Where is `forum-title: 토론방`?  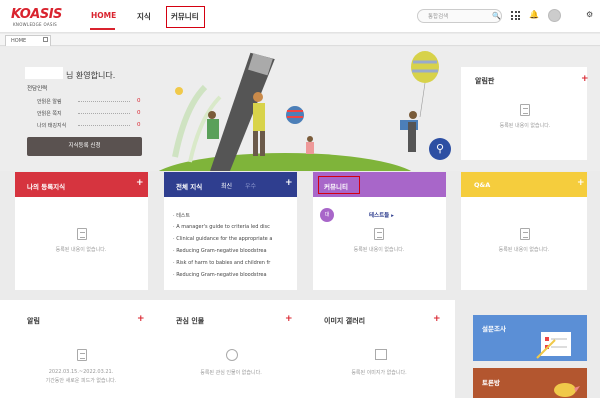 forum-title: 토론방 is located at coordinates (491, 383).